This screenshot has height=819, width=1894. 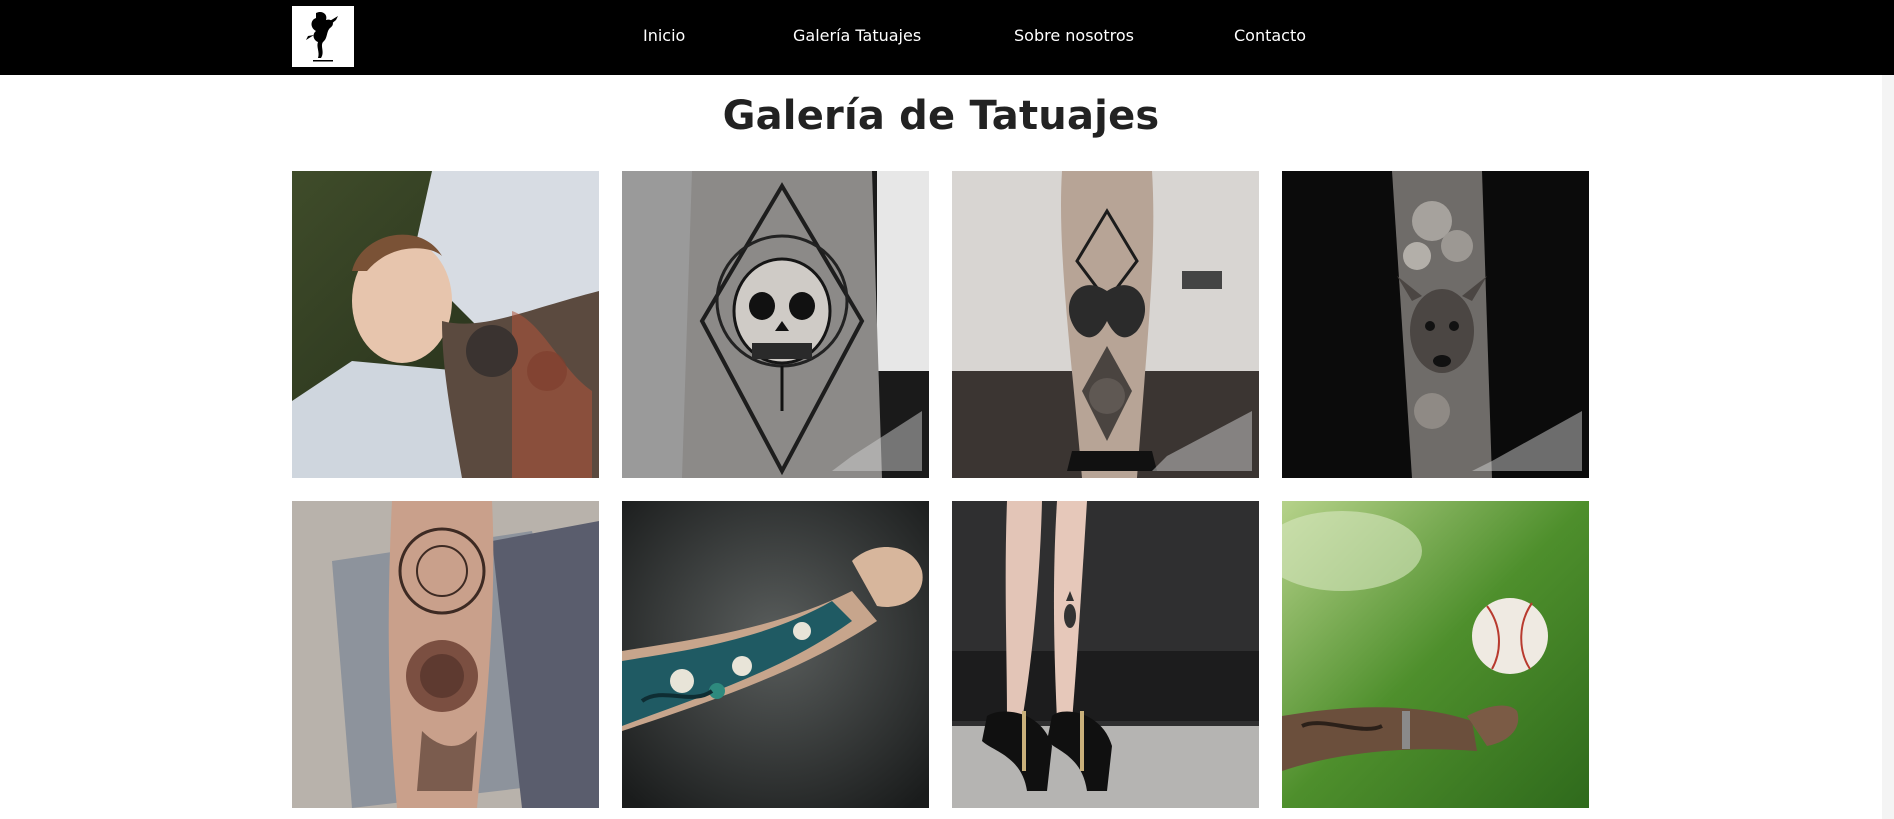 What do you see at coordinates (664, 35) in the screenshot?
I see `nav-link-inicio: Inicio` at bounding box center [664, 35].